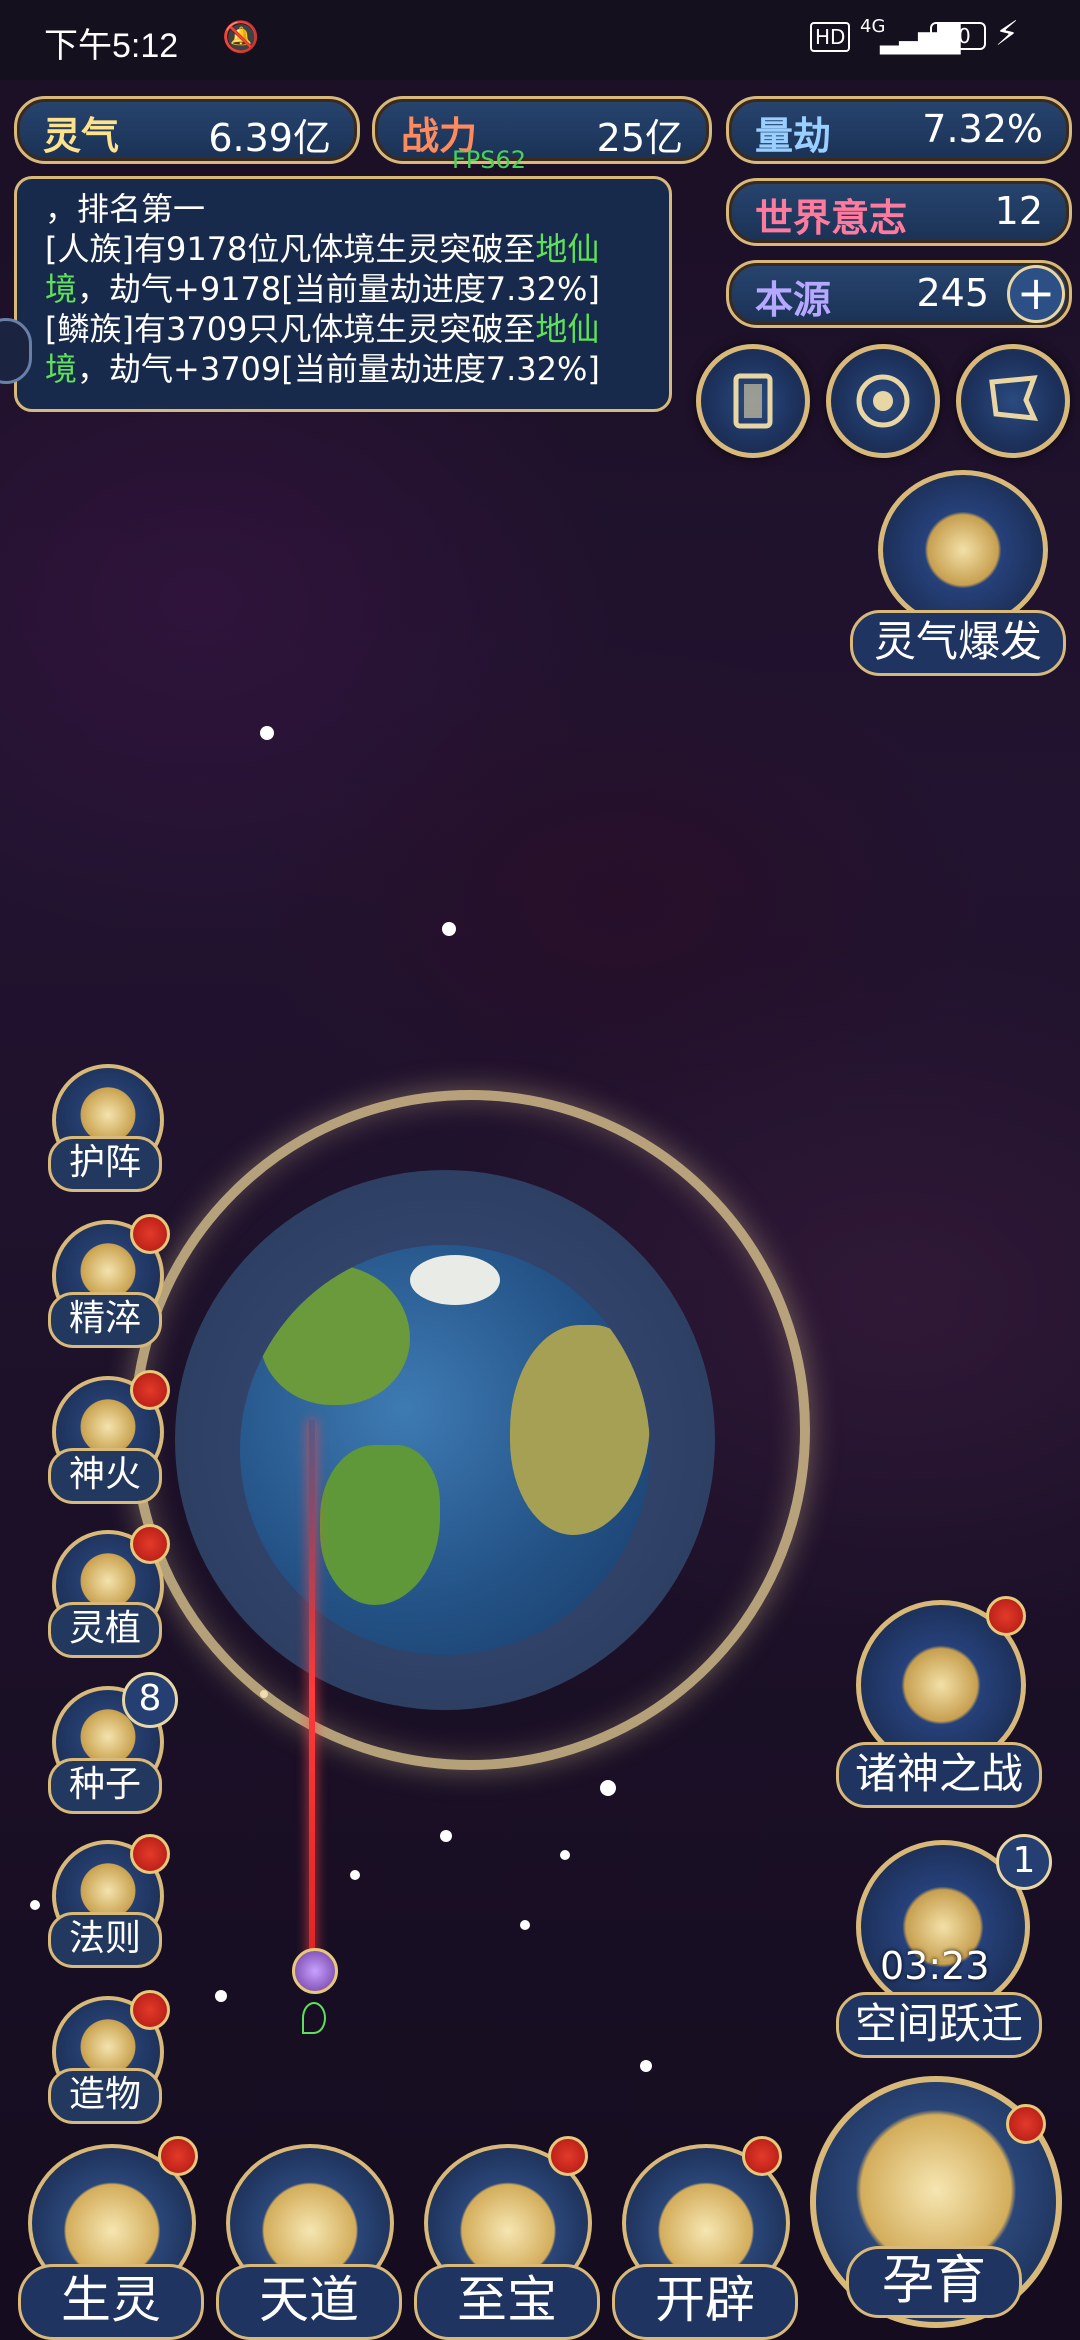 Image resolution: width=1080 pixels, height=2340 pixels. What do you see at coordinates (982, 129) in the screenshot?
I see `liangjie-value: 7.32%` at bounding box center [982, 129].